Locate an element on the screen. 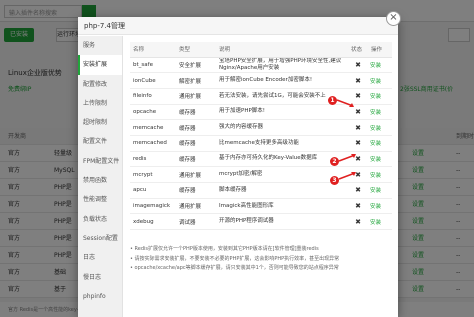 The image size is (474, 317). extension-desc: 用于解密ionCube Encoder加密脚本! is located at coordinates (282, 80).